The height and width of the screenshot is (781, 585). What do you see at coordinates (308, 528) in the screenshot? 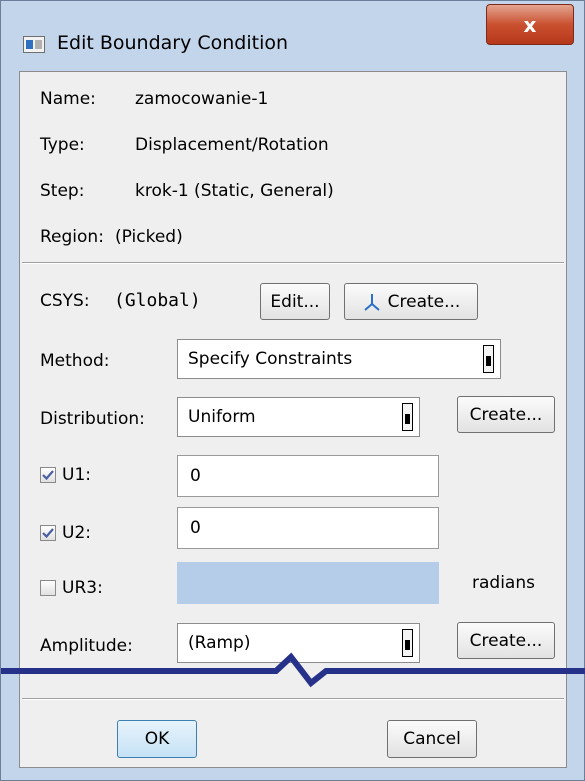
I see `u2-input: 0` at bounding box center [308, 528].